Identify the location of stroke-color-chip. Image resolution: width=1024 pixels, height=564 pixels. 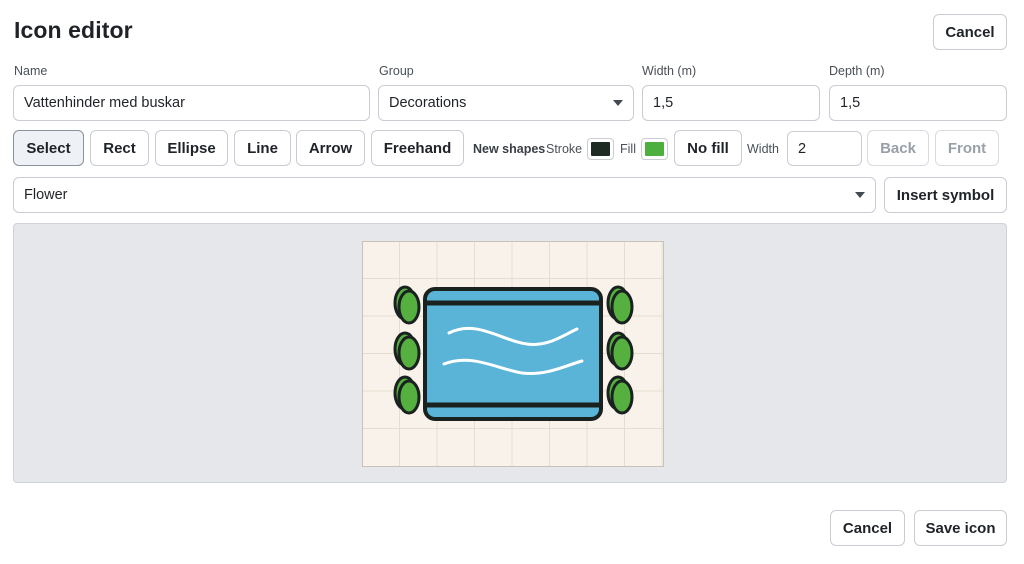
(600, 149).